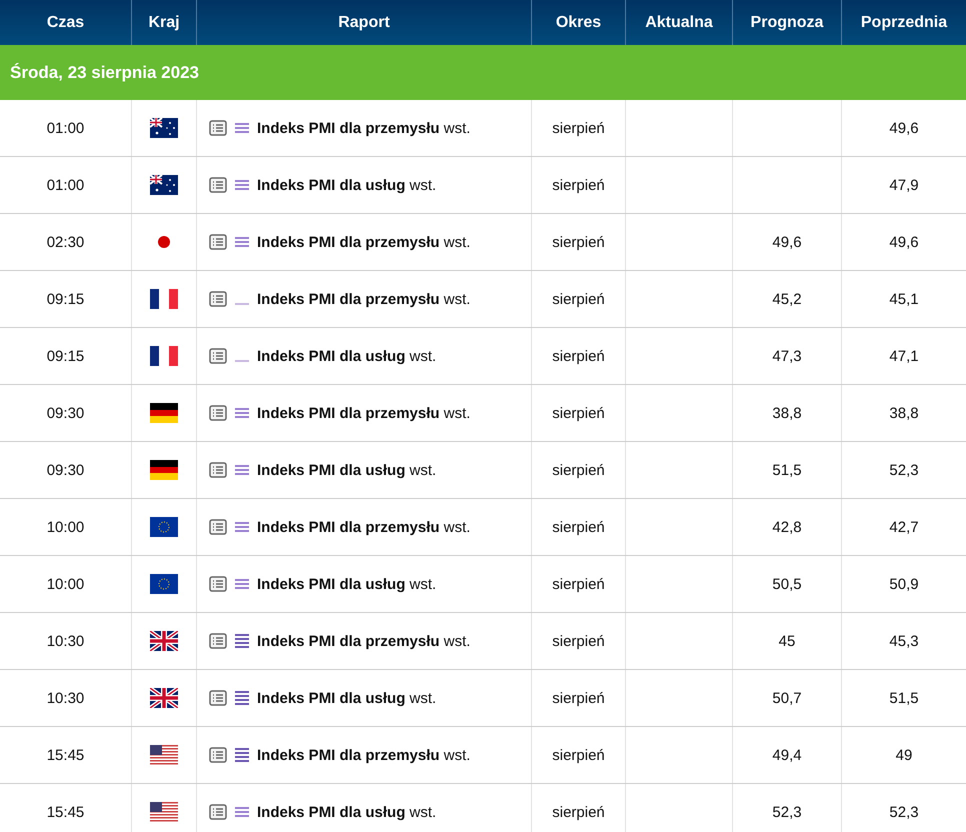  Describe the element at coordinates (904, 756) in the screenshot. I see `previous-cell-text: 49` at that location.